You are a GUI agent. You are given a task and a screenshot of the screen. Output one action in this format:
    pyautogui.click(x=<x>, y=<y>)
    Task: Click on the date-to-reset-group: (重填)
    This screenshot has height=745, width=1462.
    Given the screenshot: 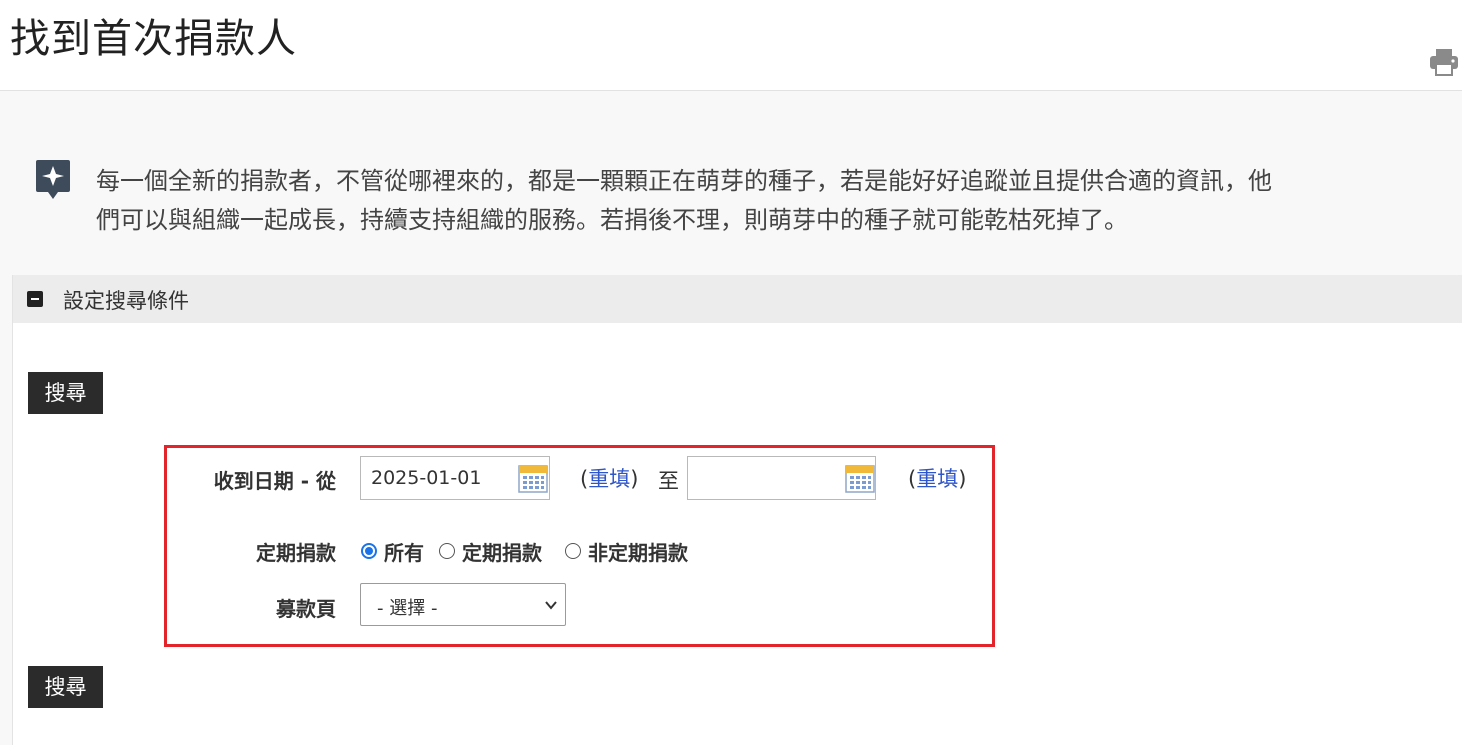 What is the action you would take?
    pyautogui.click(x=937, y=478)
    